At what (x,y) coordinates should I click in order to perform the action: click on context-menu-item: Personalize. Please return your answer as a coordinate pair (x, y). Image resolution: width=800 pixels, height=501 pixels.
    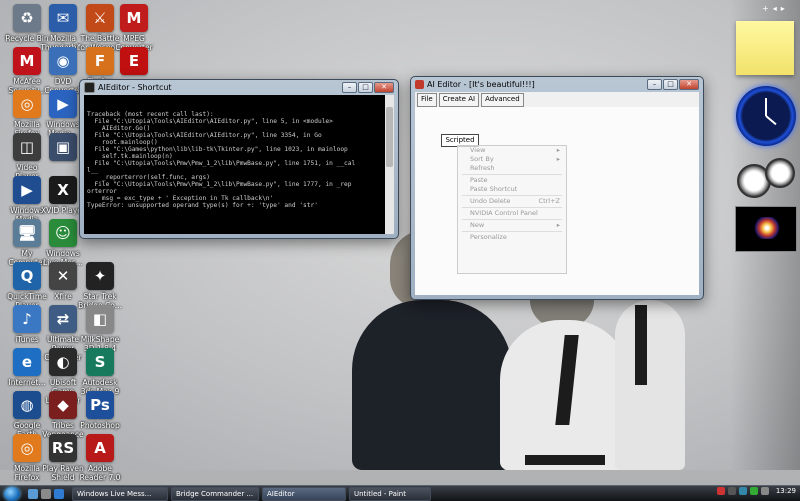
    Looking at the image, I should click on (512, 237).